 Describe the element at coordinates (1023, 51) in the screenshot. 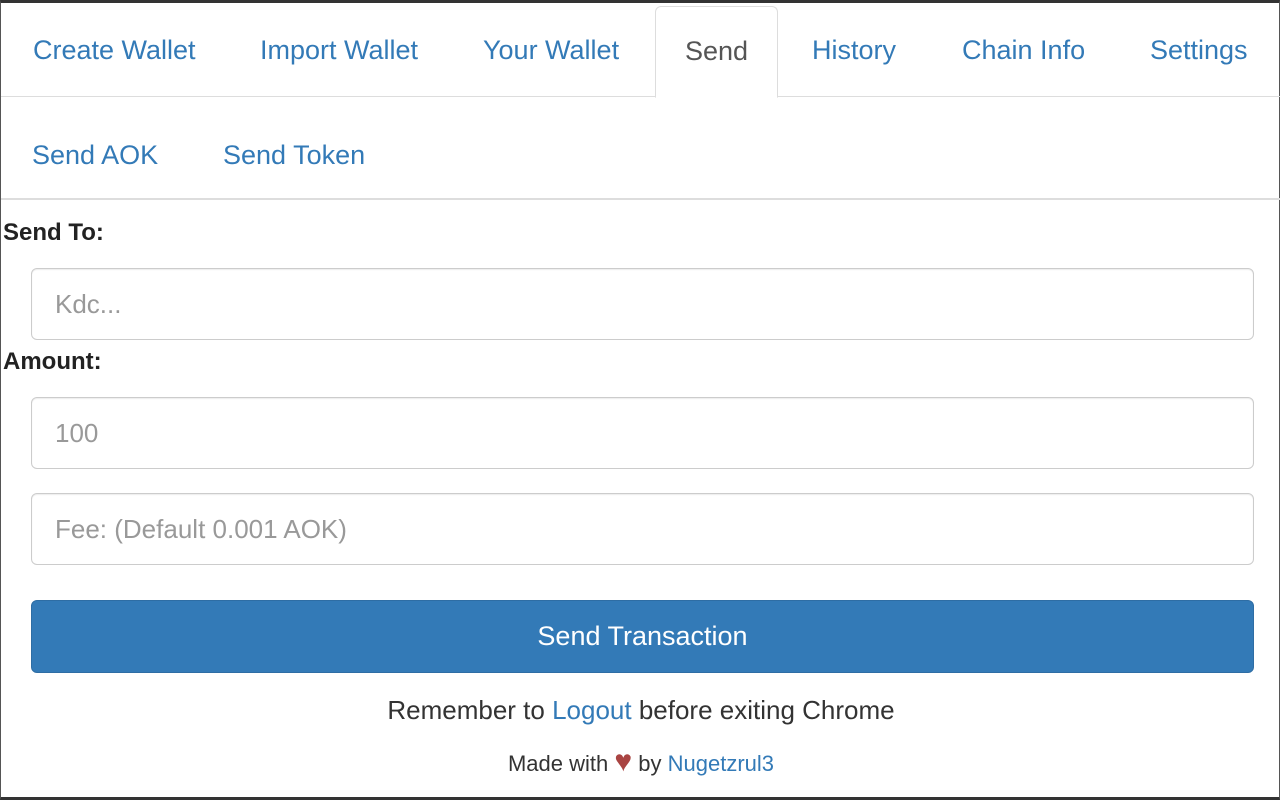

I see `tab-chain-info: Chain Info` at that location.